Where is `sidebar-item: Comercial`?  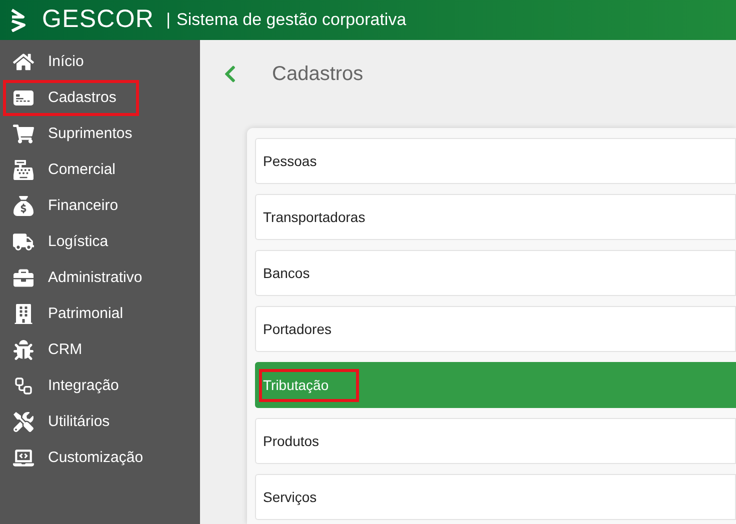 sidebar-item: Comercial is located at coordinates (100, 170).